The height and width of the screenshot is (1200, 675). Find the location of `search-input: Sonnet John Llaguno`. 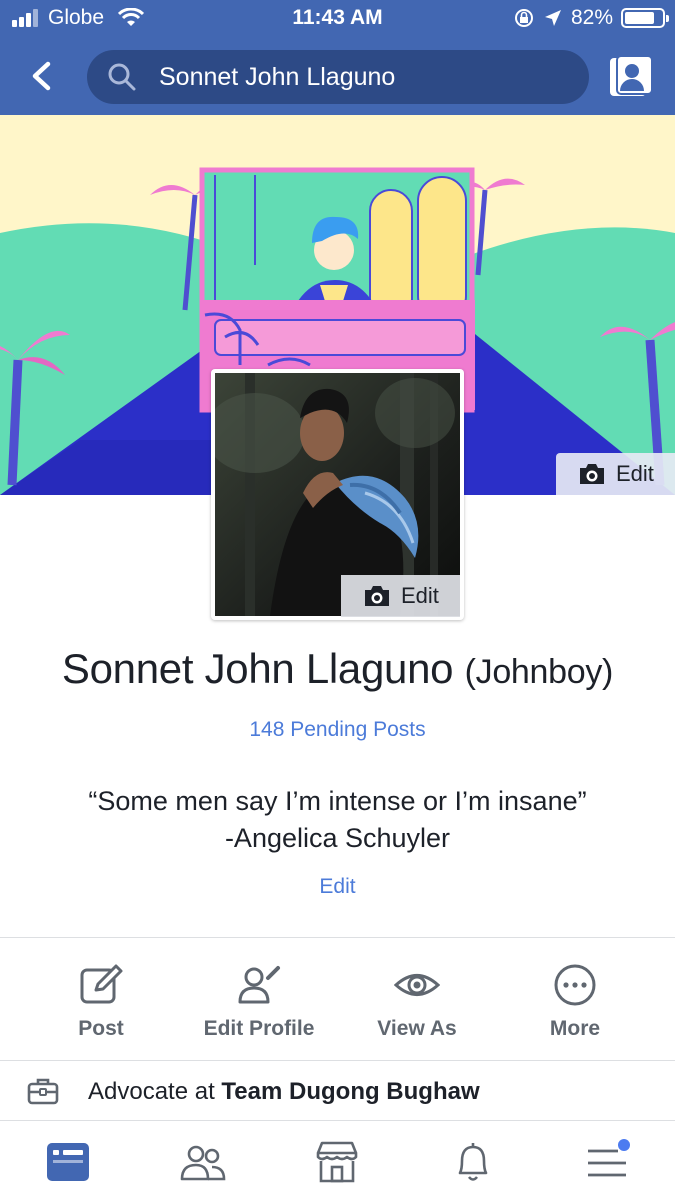

search-input: Sonnet John Llaguno is located at coordinates (338, 77).